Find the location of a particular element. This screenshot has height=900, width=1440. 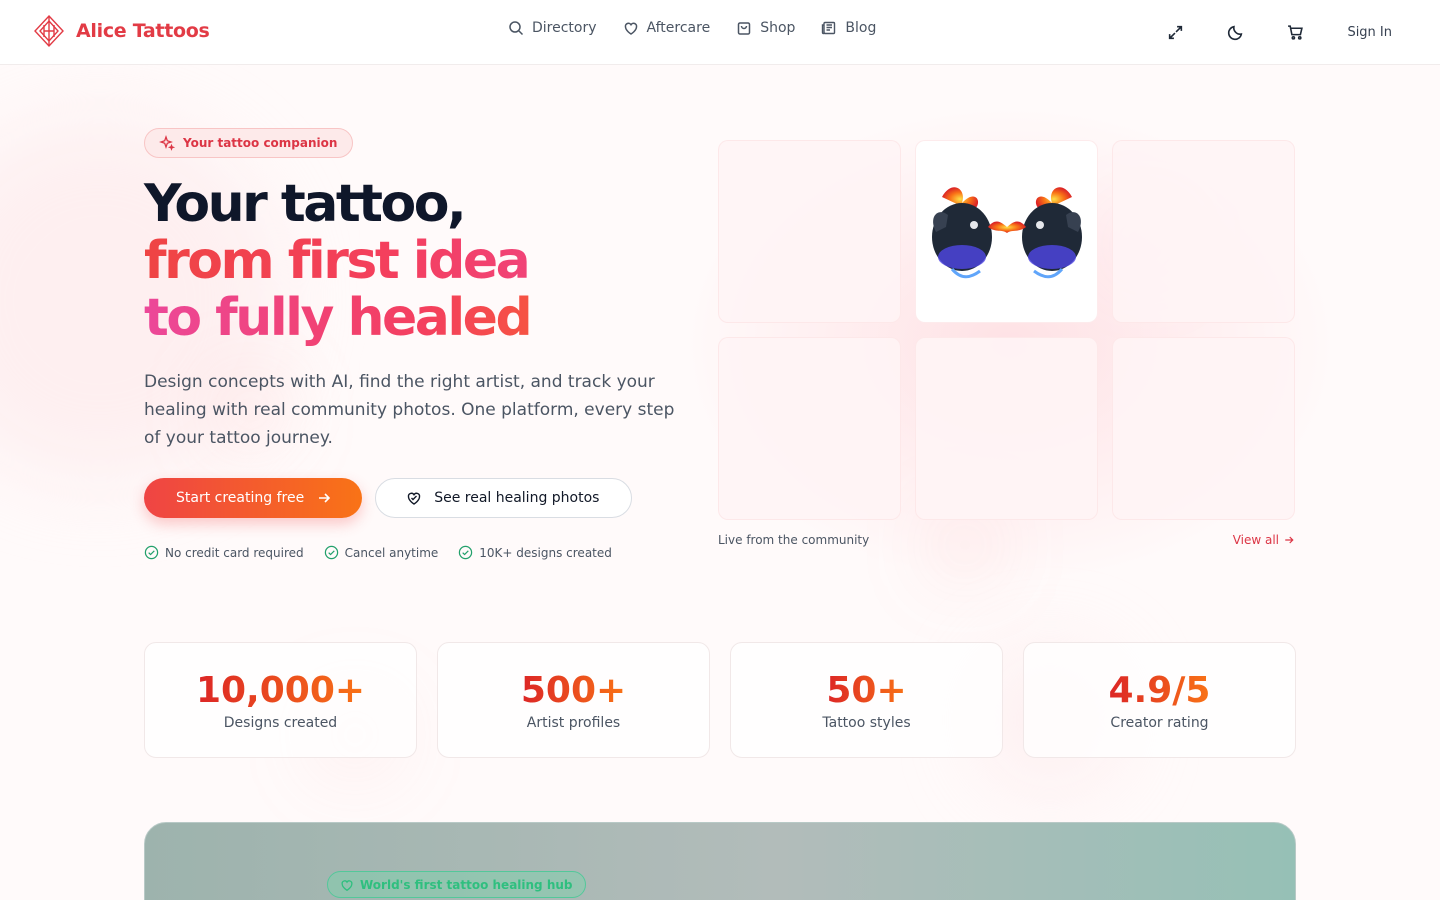

brand: Alice Tattoos is located at coordinates (121, 31).